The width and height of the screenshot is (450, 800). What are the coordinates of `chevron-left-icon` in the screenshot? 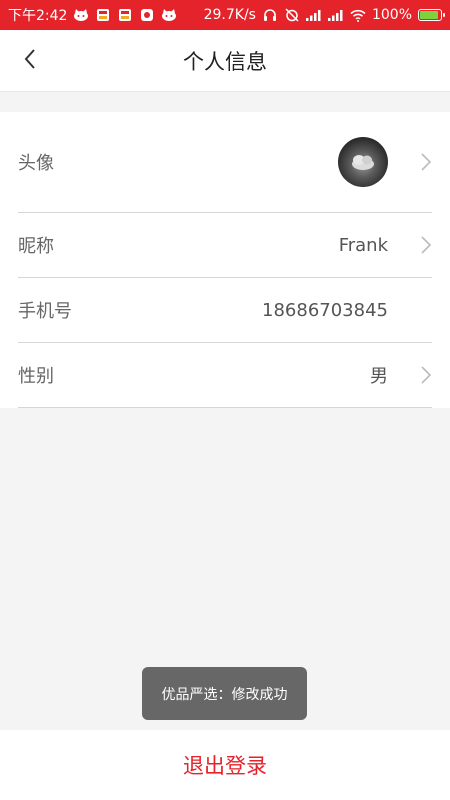 It's located at (30, 61).